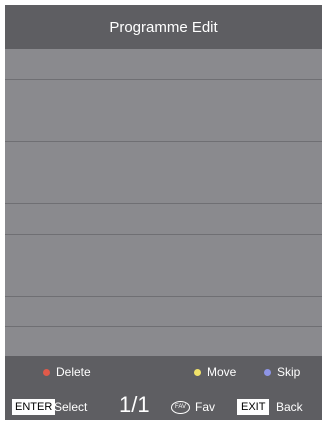 The width and height of the screenshot is (327, 425). What do you see at coordinates (134, 404) in the screenshot?
I see `page-indicator: 1/1` at bounding box center [134, 404].